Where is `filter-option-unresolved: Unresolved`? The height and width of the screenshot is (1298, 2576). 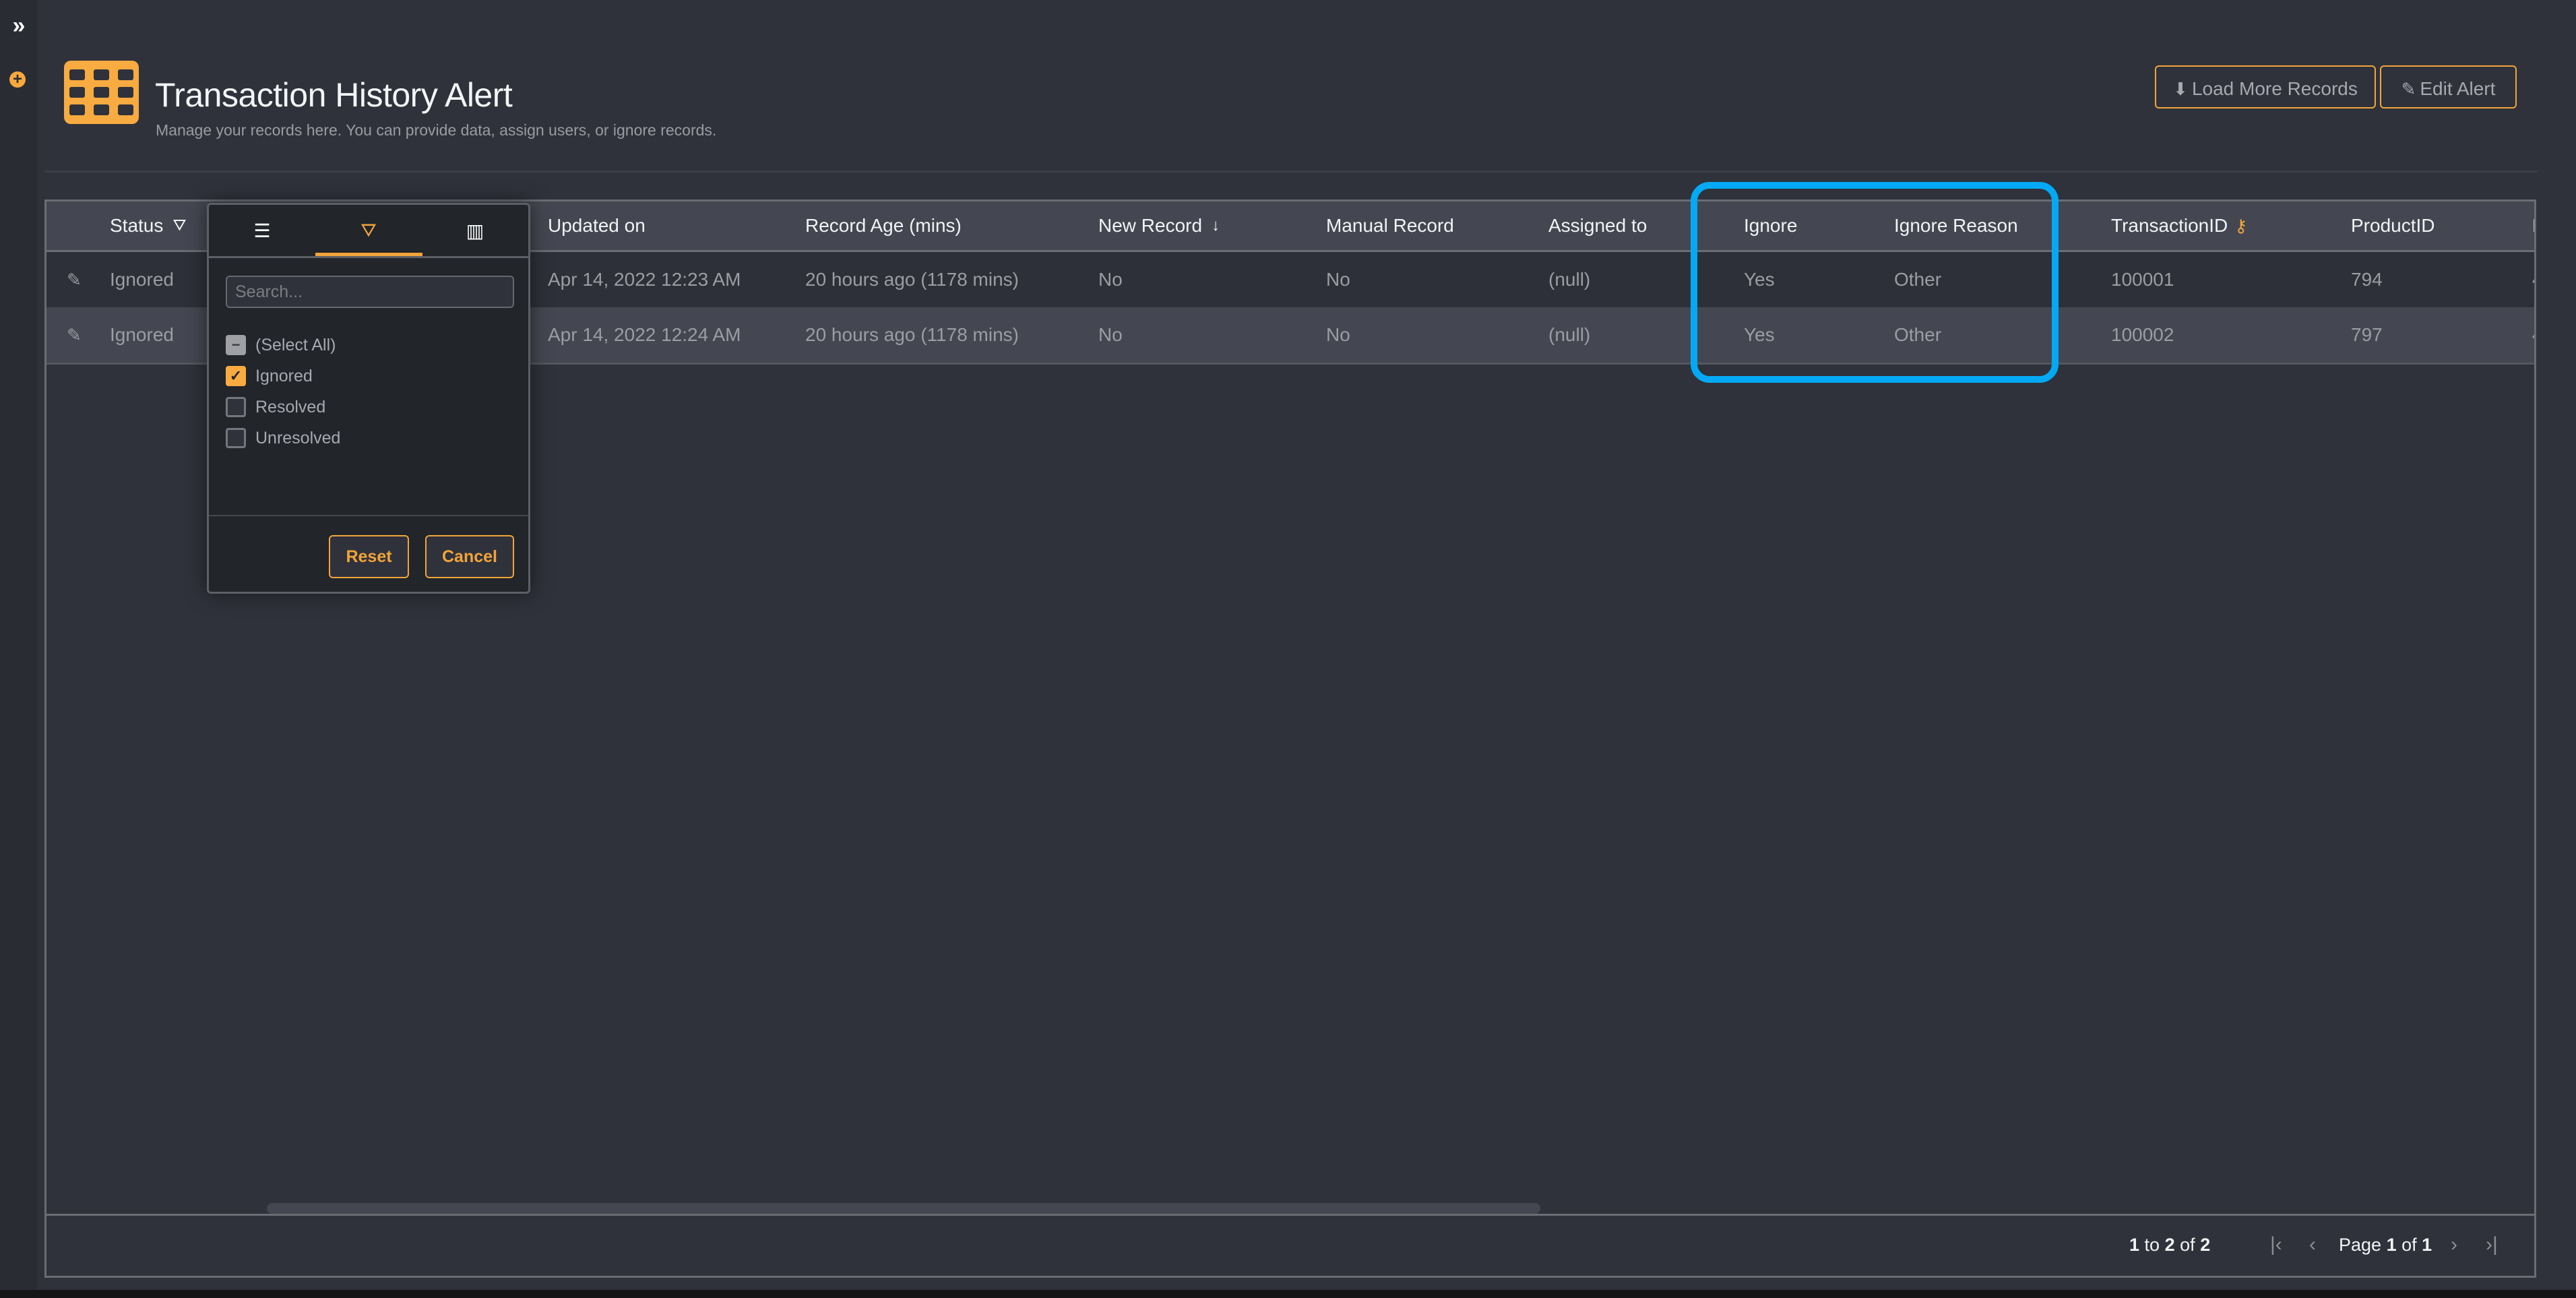
filter-option-unresolved: Unresolved is located at coordinates (283, 439).